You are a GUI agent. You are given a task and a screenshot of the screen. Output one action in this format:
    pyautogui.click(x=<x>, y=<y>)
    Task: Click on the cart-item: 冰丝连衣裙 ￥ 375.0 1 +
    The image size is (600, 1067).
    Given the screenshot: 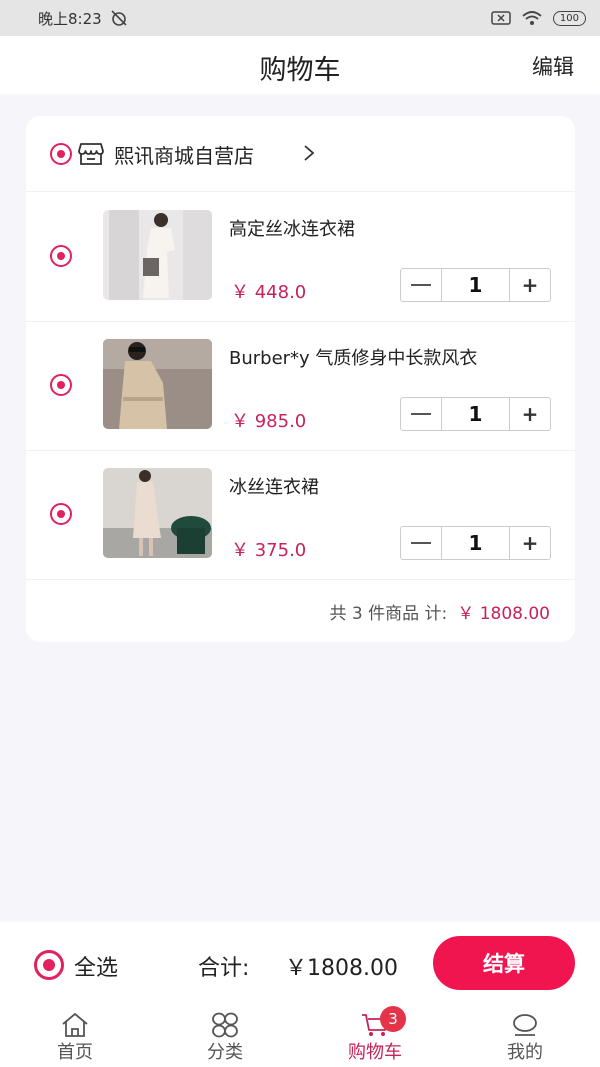 What is the action you would take?
    pyautogui.click(x=300, y=515)
    